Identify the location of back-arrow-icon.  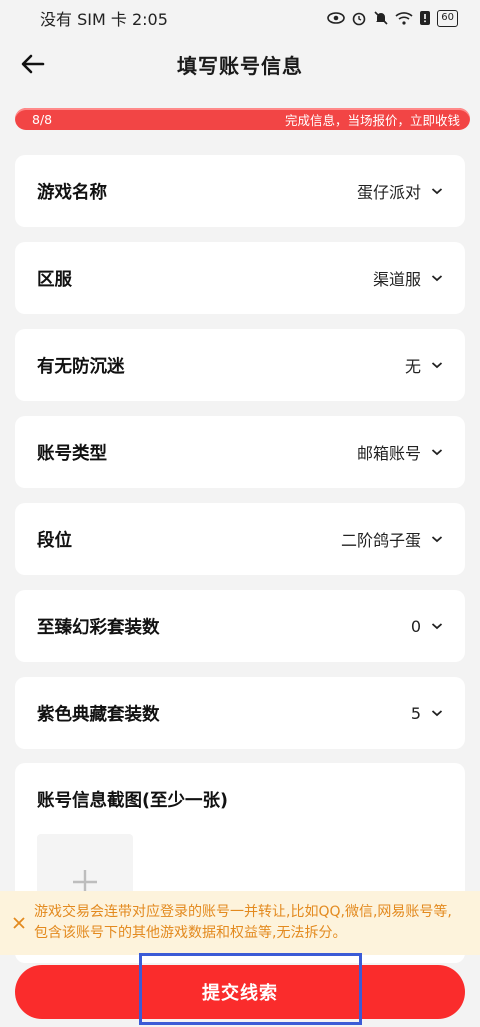
(33, 64).